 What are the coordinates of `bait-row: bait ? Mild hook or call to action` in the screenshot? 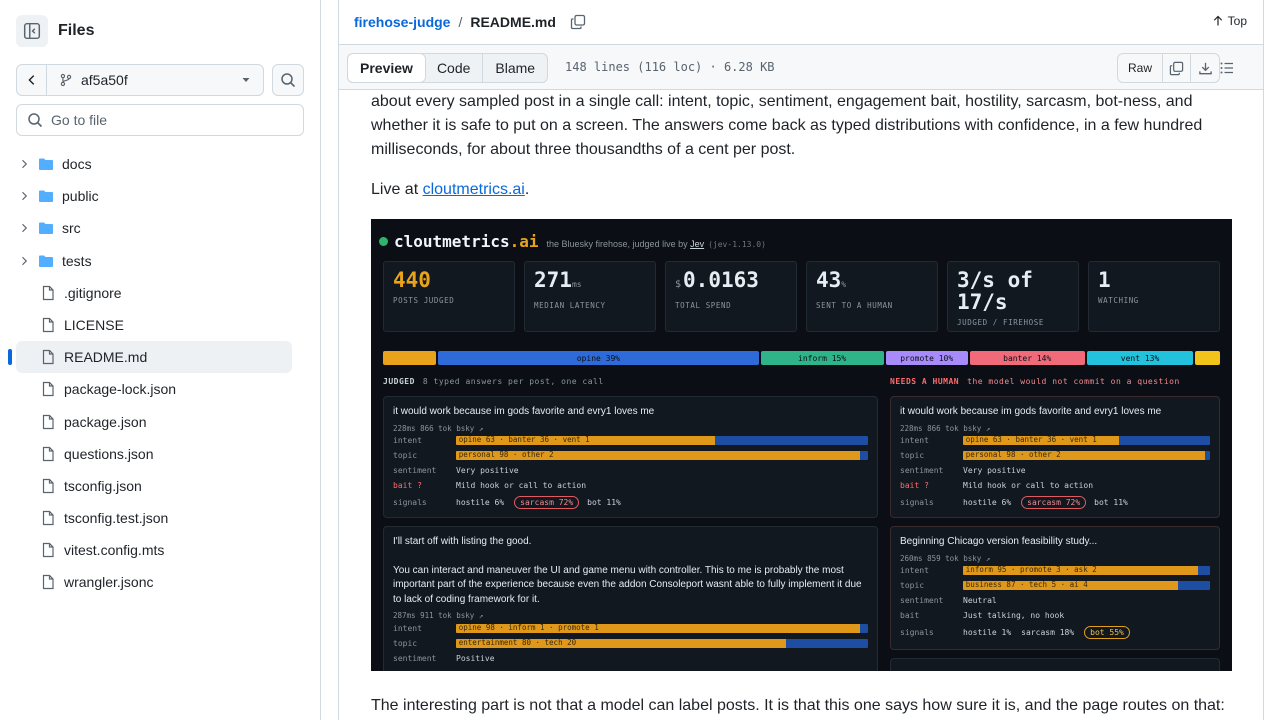 It's located at (630, 486).